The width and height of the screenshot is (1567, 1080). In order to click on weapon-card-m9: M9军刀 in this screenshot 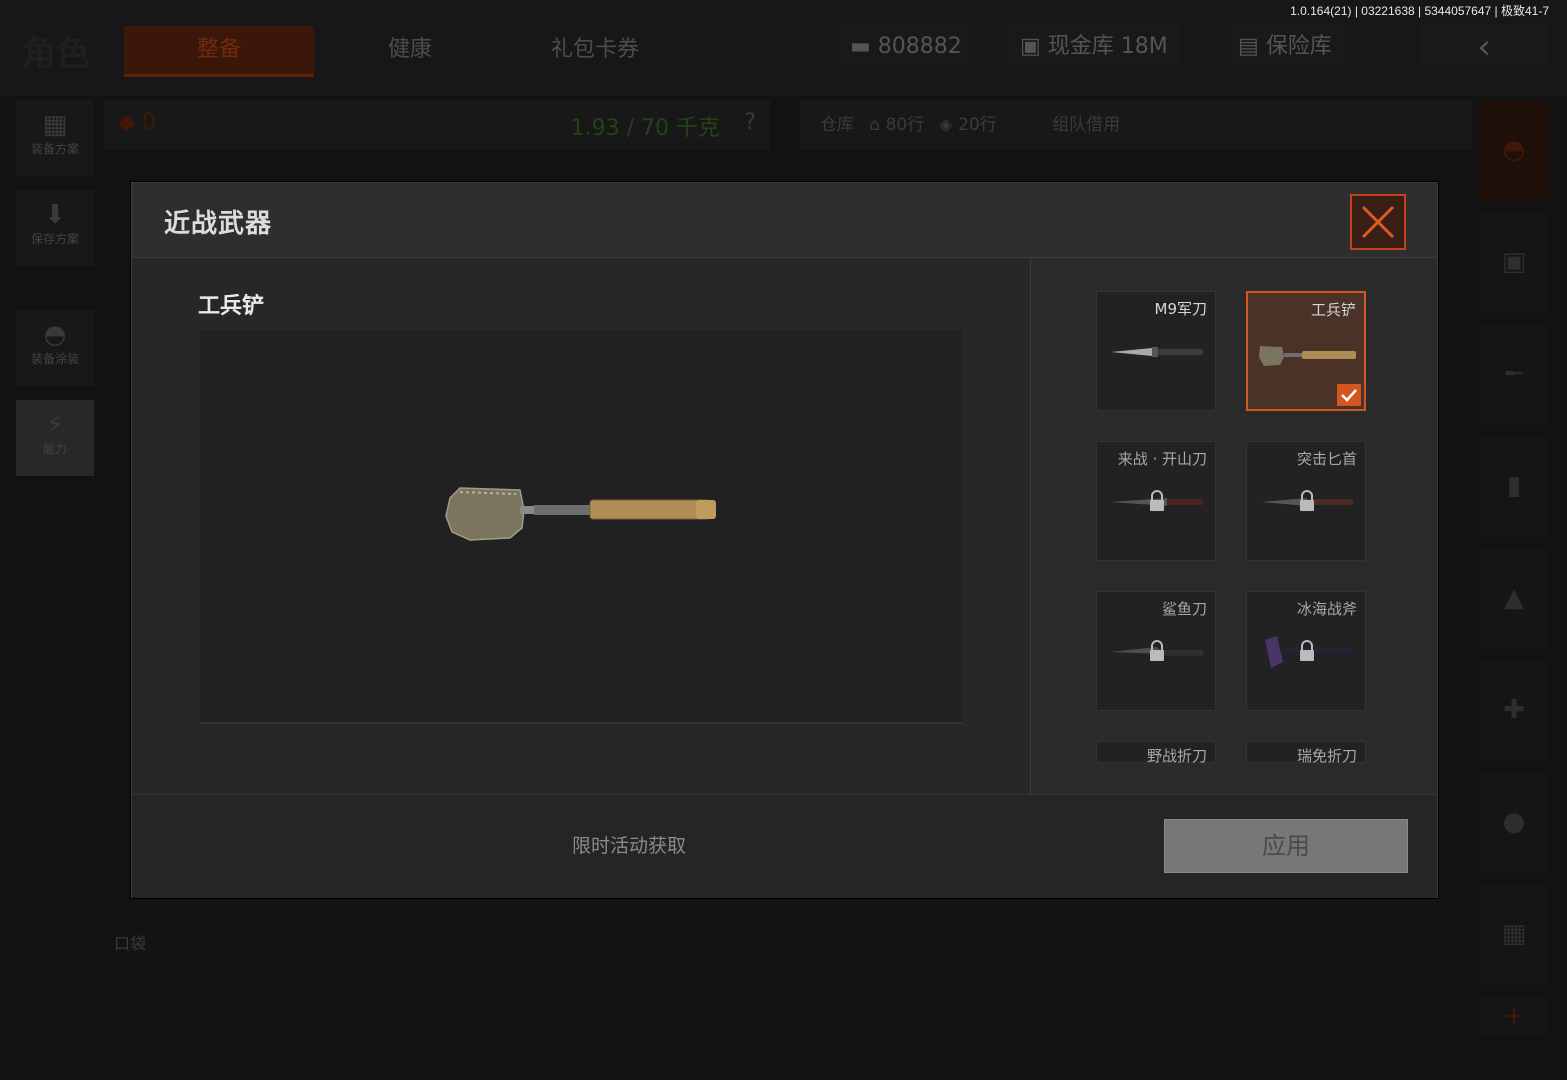, I will do `click(1156, 351)`.